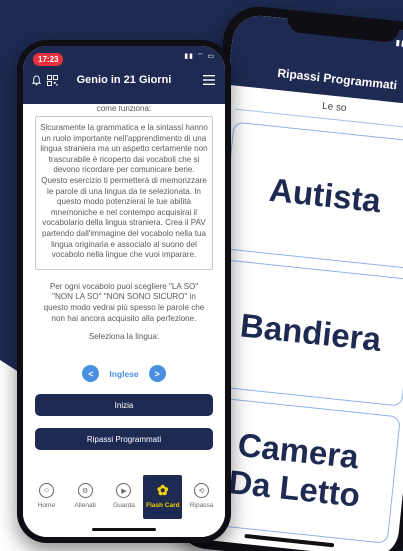 This screenshot has width=403, height=551. I want to click on app-title: Genio in 21 Giorni, so click(124, 80).